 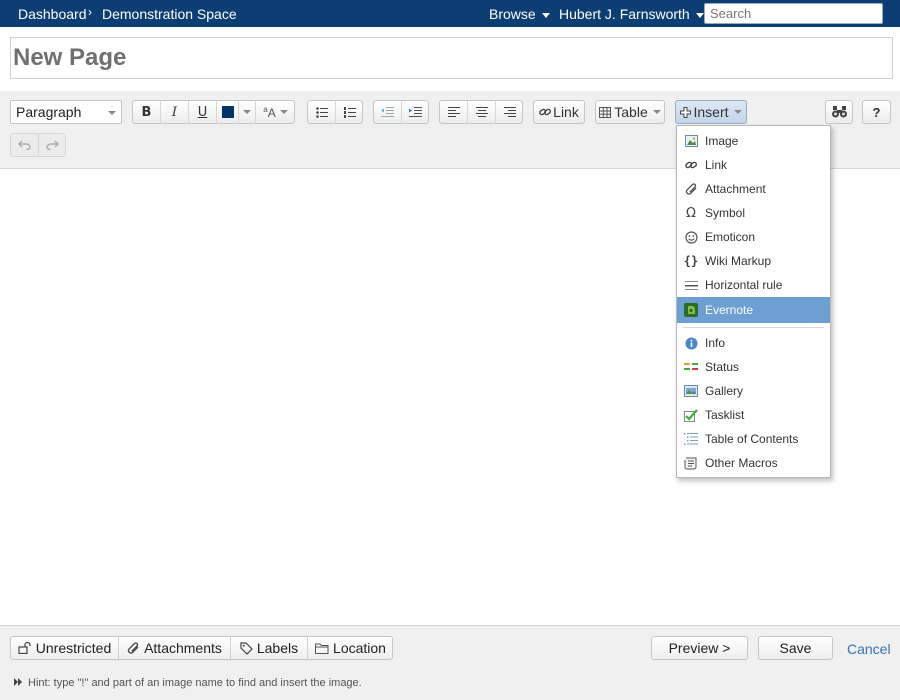 What do you see at coordinates (722, 141) in the screenshot?
I see `insert-menu-item-label: Image` at bounding box center [722, 141].